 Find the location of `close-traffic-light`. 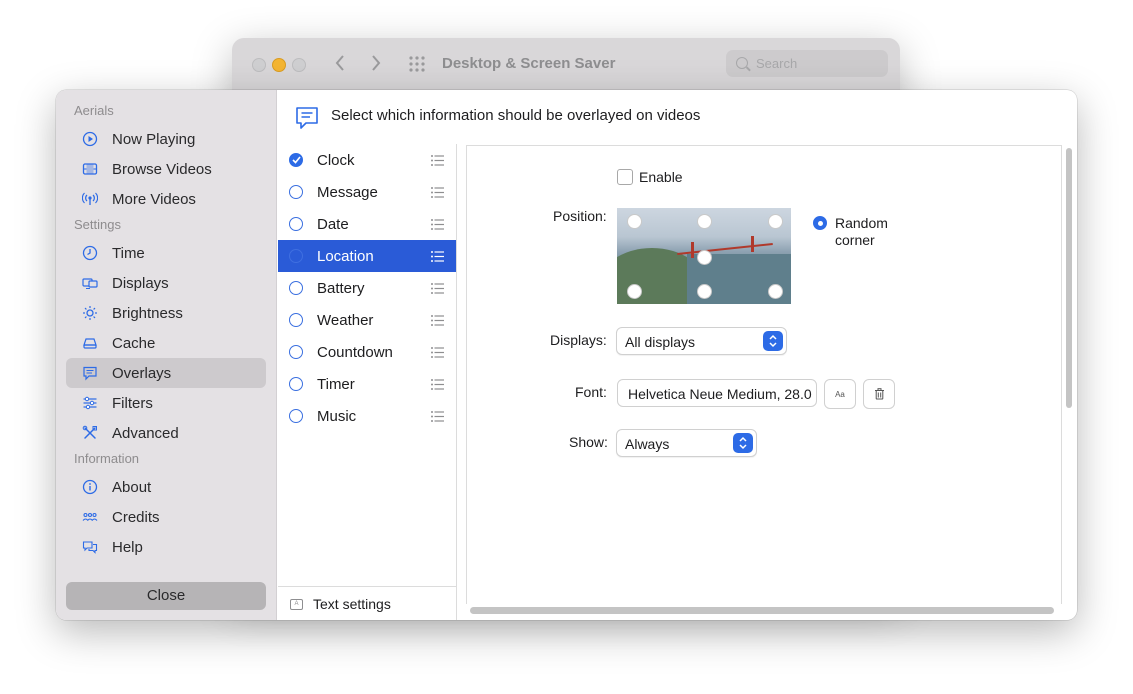

close-traffic-light is located at coordinates (259, 65).